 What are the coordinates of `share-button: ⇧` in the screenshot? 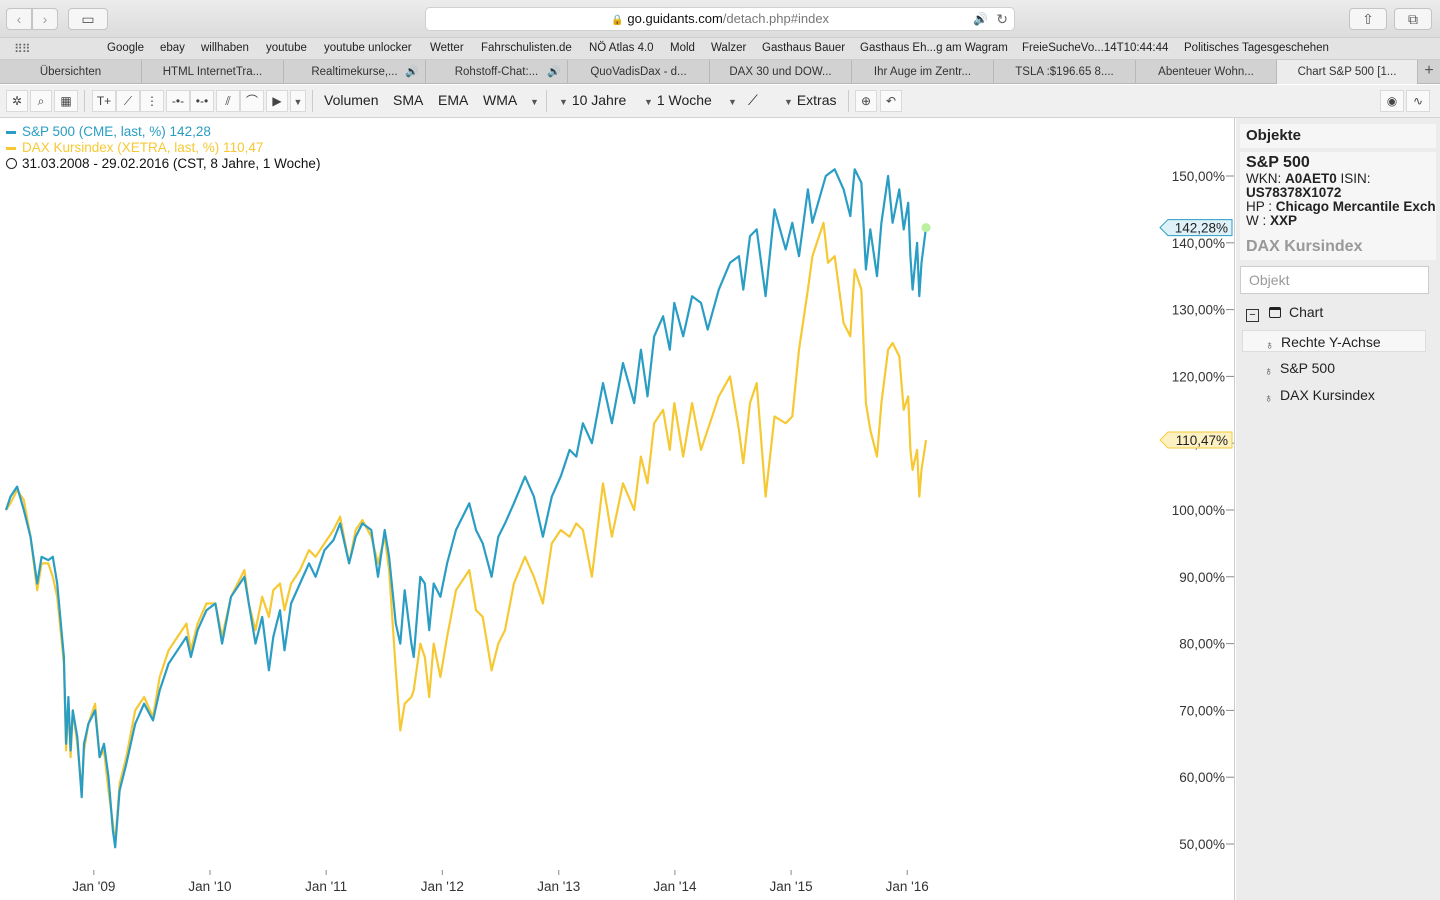 It's located at (1368, 19).